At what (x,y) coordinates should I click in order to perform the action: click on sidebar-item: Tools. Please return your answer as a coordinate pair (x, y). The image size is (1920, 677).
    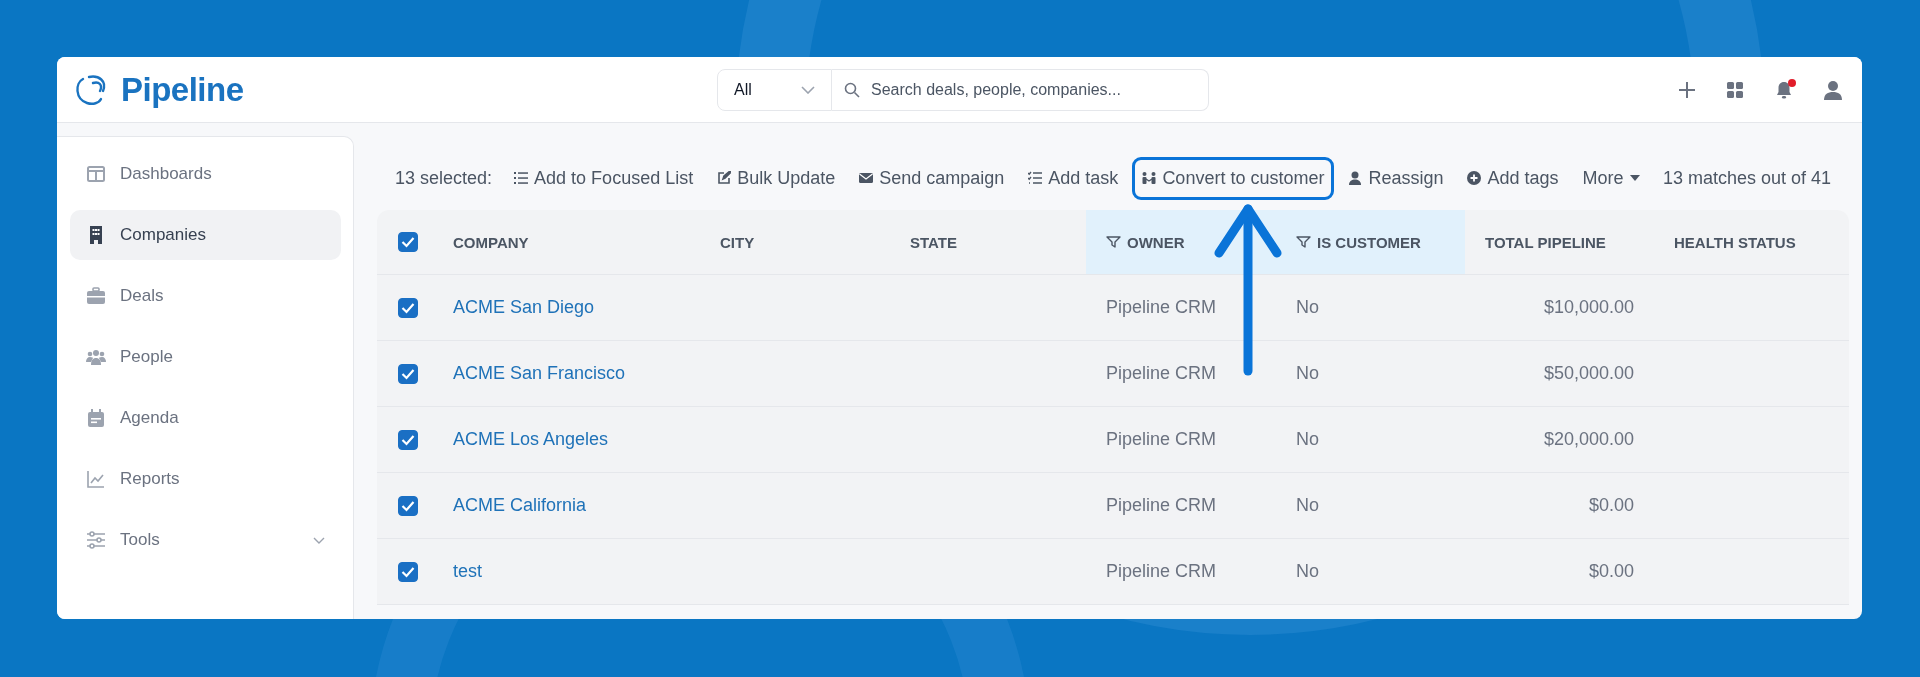
    Looking at the image, I should click on (205, 540).